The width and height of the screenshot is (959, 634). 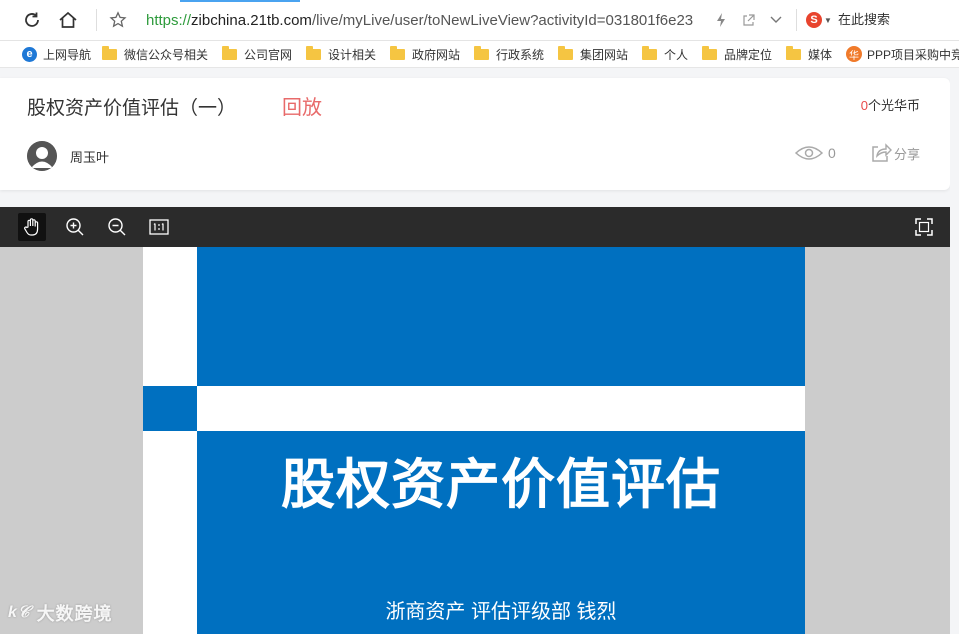 What do you see at coordinates (676, 54) in the screenshot?
I see `bookmark-label: 个人` at bounding box center [676, 54].